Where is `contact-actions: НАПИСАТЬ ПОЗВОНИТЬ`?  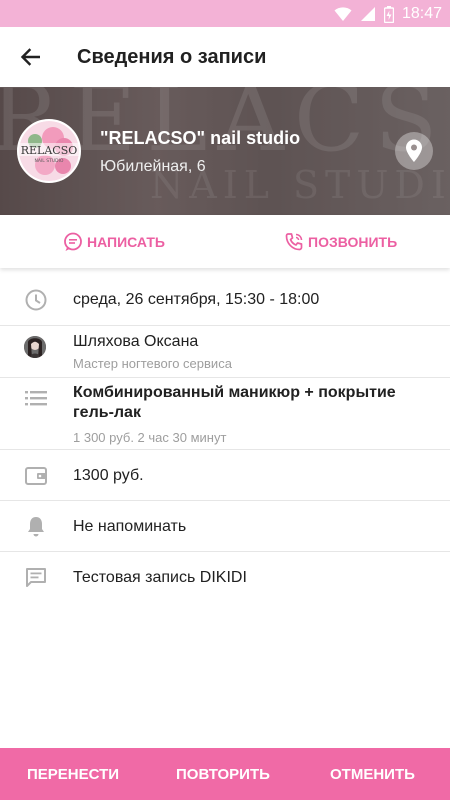 contact-actions: НАПИСАТЬ ПОЗВОНИТЬ is located at coordinates (225, 241).